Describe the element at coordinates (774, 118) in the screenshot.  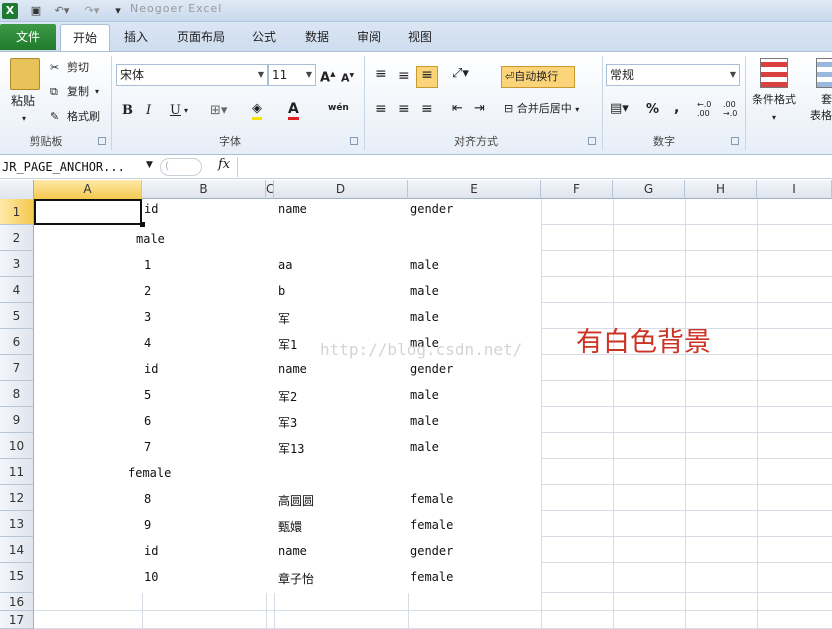
I see `chevron-down-icon: ▾` at that location.